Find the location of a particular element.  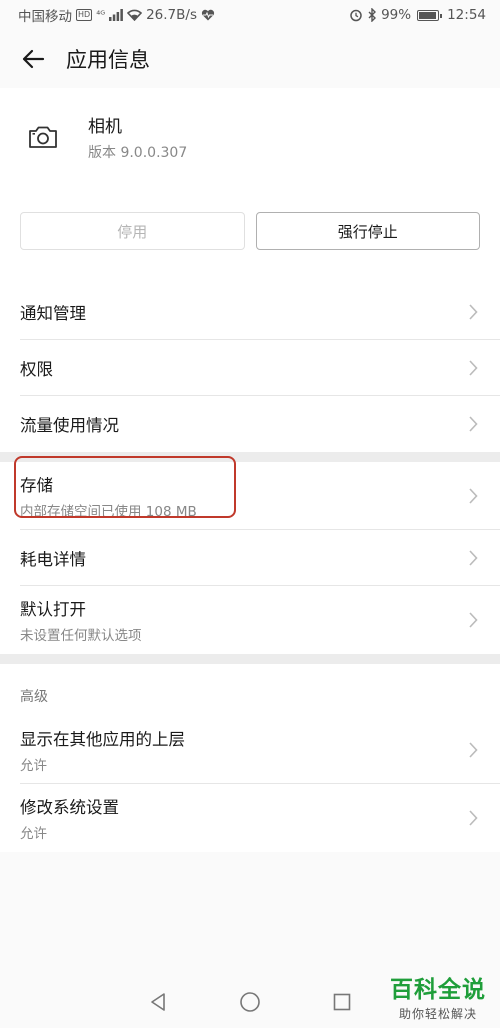

list-item-title: 流量使用情况 is located at coordinates (69, 425).